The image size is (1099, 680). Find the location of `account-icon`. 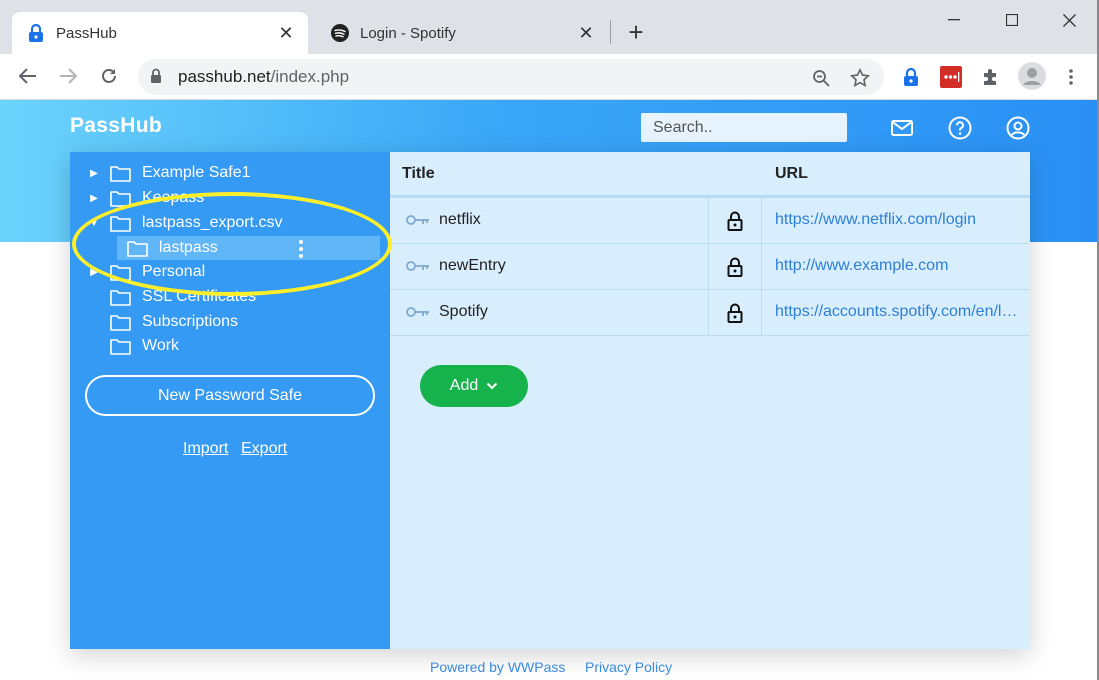

account-icon is located at coordinates (1018, 128).